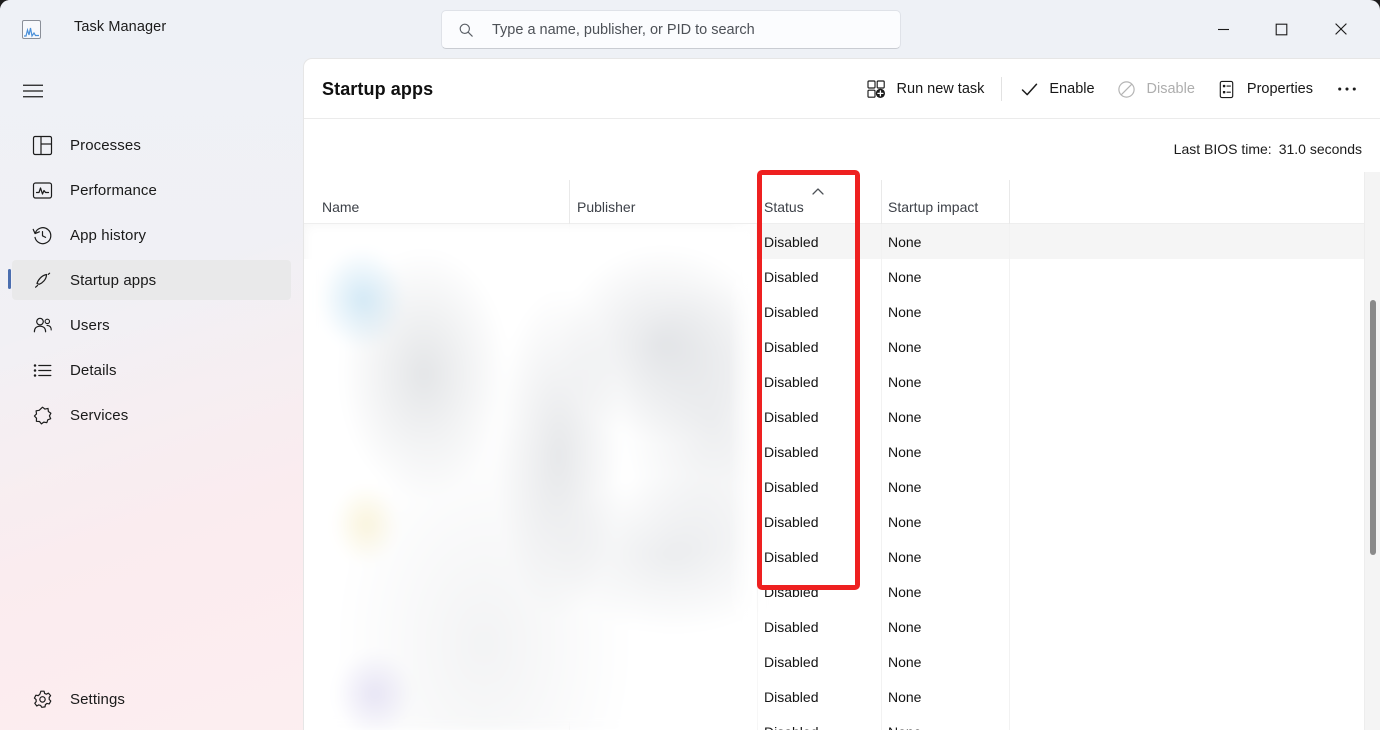 The width and height of the screenshot is (1380, 730). I want to click on sidebar-item-services: Services, so click(151, 415).